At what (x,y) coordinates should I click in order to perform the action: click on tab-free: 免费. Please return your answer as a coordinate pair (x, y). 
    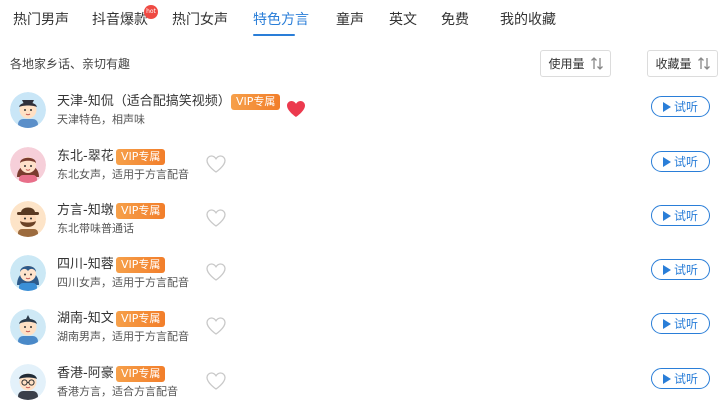
    Looking at the image, I should click on (455, 20).